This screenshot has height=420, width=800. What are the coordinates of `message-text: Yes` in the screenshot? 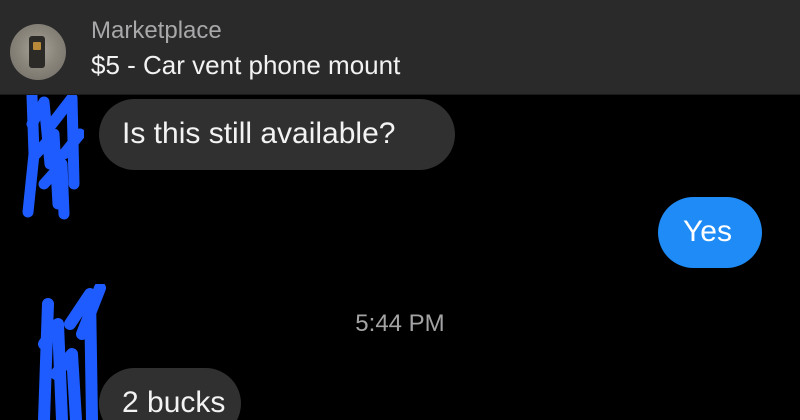 It's located at (707, 231).